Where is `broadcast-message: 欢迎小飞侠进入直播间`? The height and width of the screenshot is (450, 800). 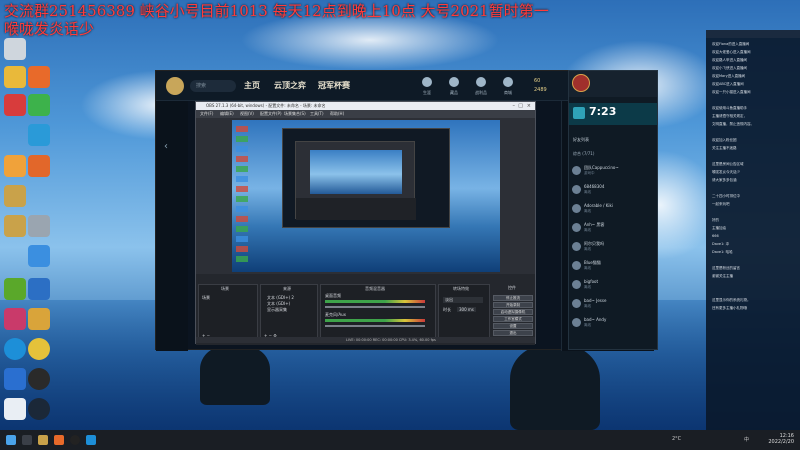 broadcast-message: 欢迎小飞侠进入直播间 is located at coordinates (729, 68).